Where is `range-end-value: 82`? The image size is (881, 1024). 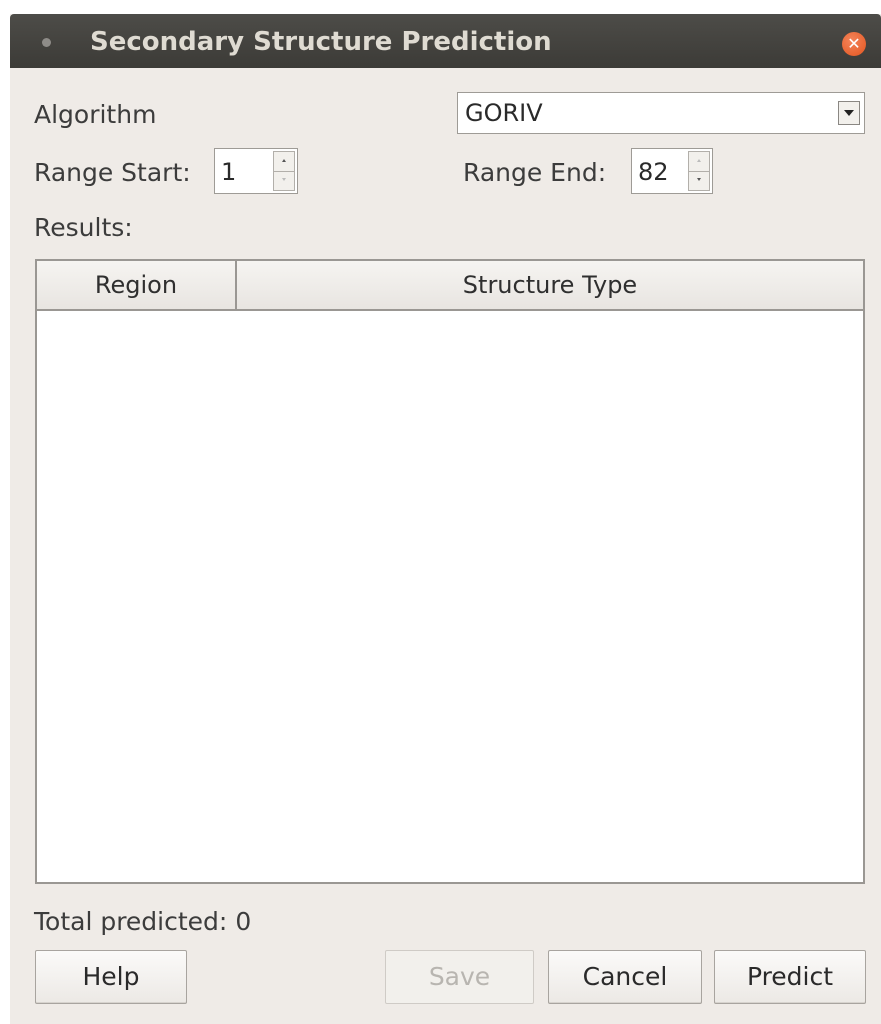 range-end-value: 82 is located at coordinates (653, 172).